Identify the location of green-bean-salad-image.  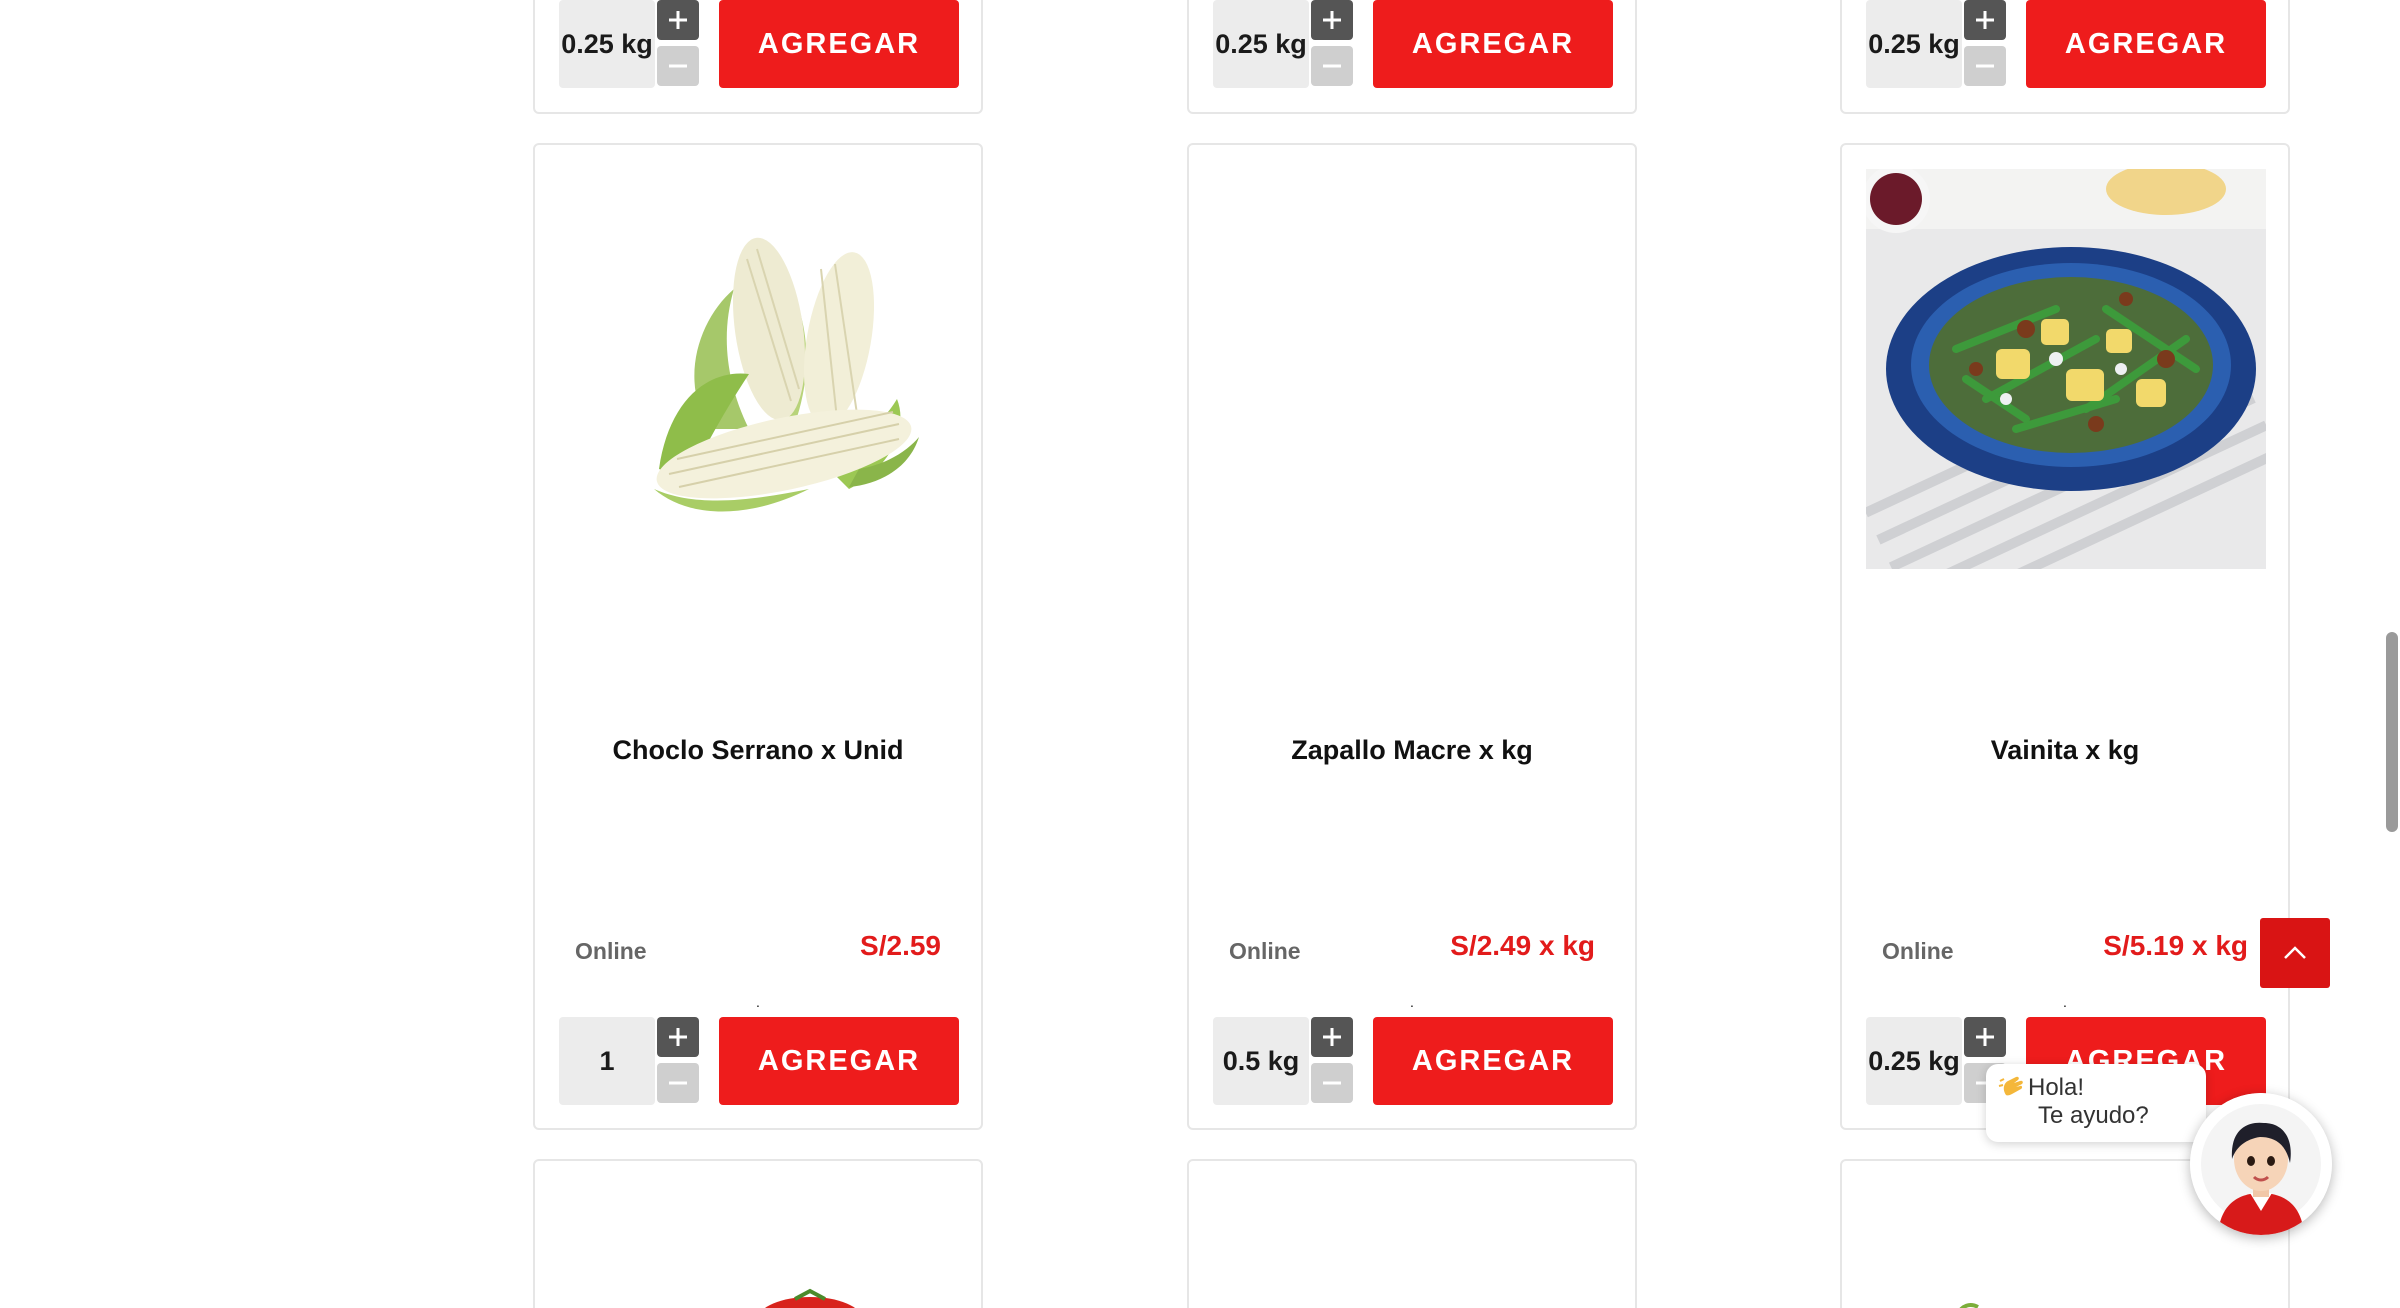
(2072, 395).